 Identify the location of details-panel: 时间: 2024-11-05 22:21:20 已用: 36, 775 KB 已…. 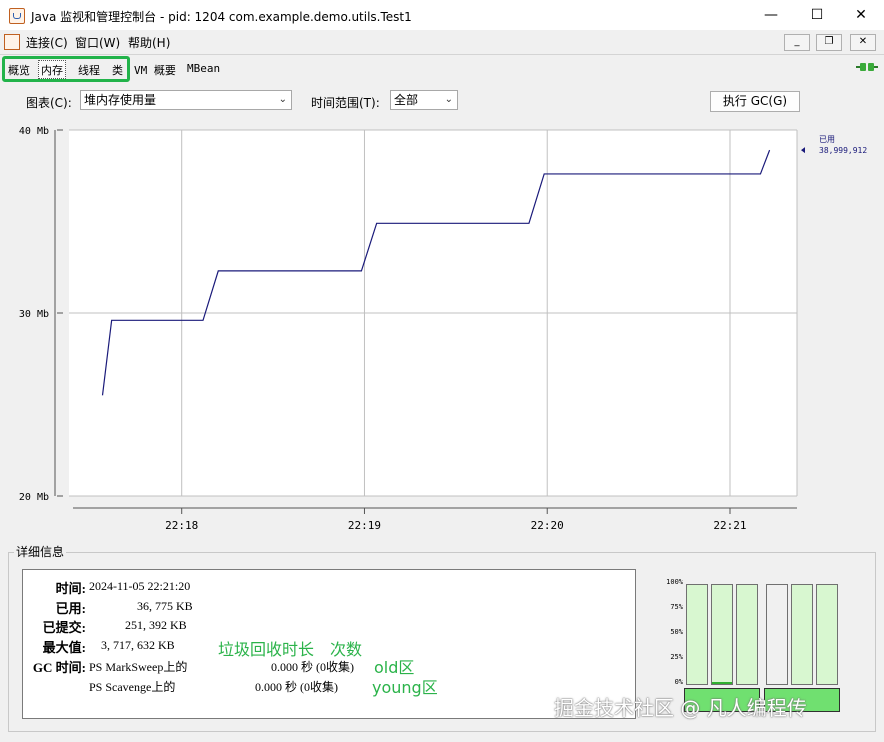
(329, 644).